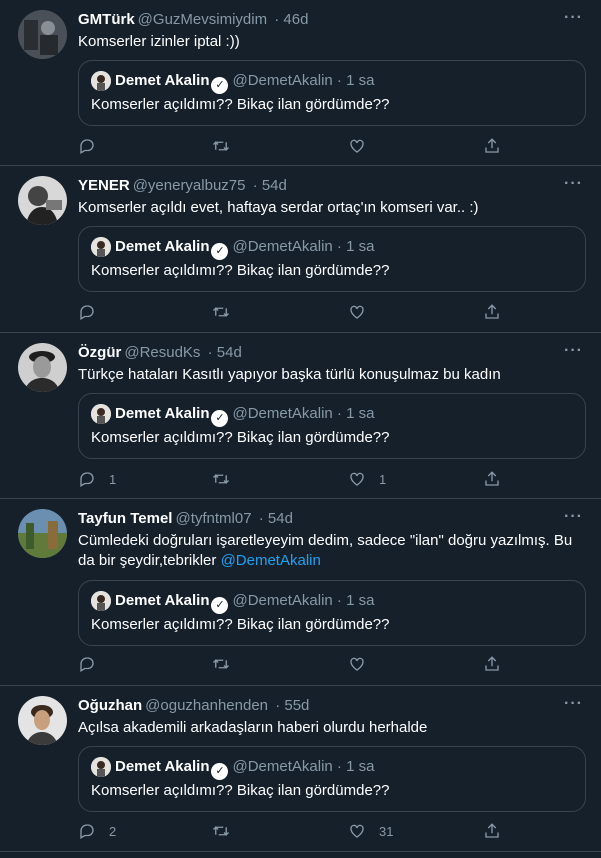 The width and height of the screenshot is (601, 858). What do you see at coordinates (202, 19) in the screenshot?
I see `author-handle: @GuzMevsimiydim` at bounding box center [202, 19].